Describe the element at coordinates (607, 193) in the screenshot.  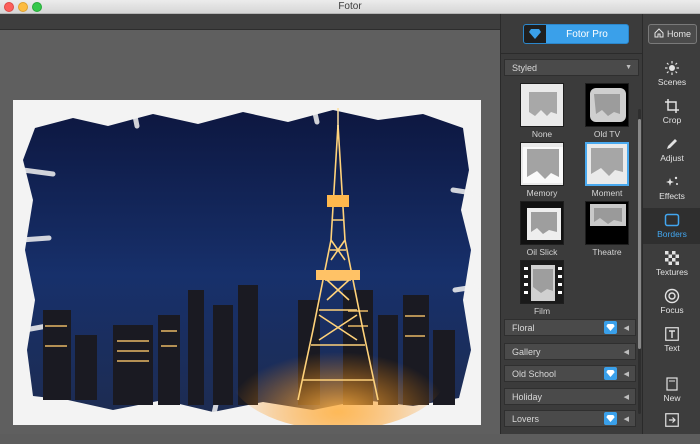
I see `thumb-label: Moment` at that location.